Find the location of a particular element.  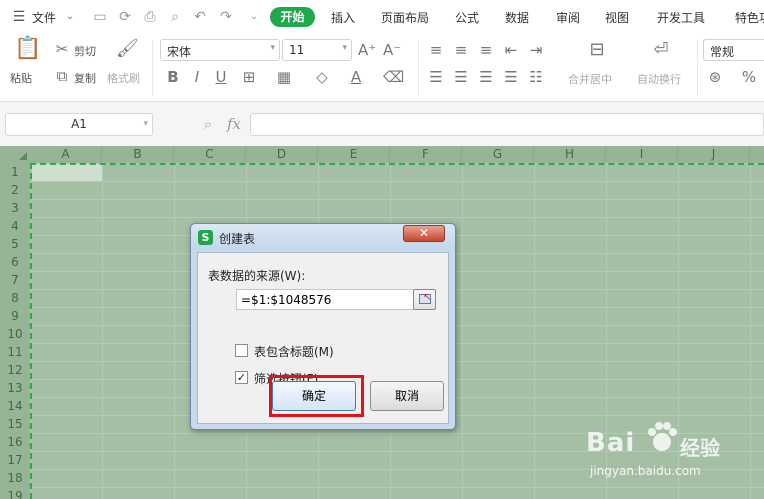

row-header: 13 is located at coordinates (15, 388).